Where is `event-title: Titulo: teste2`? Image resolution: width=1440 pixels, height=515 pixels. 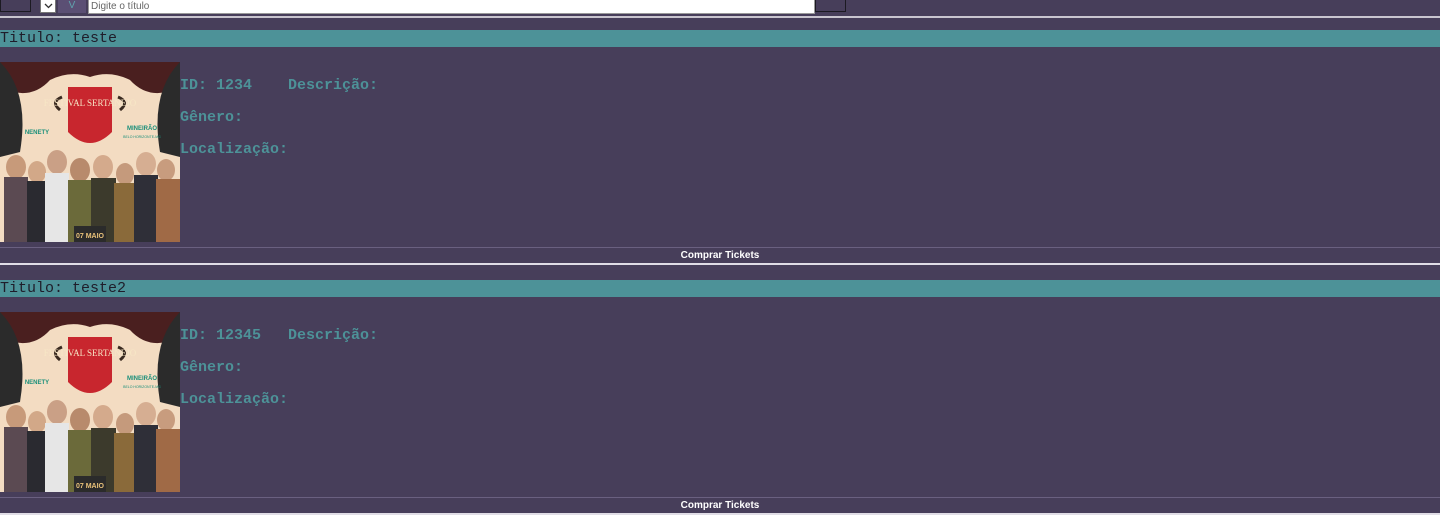 event-title: Titulo: teste2 is located at coordinates (720, 288).